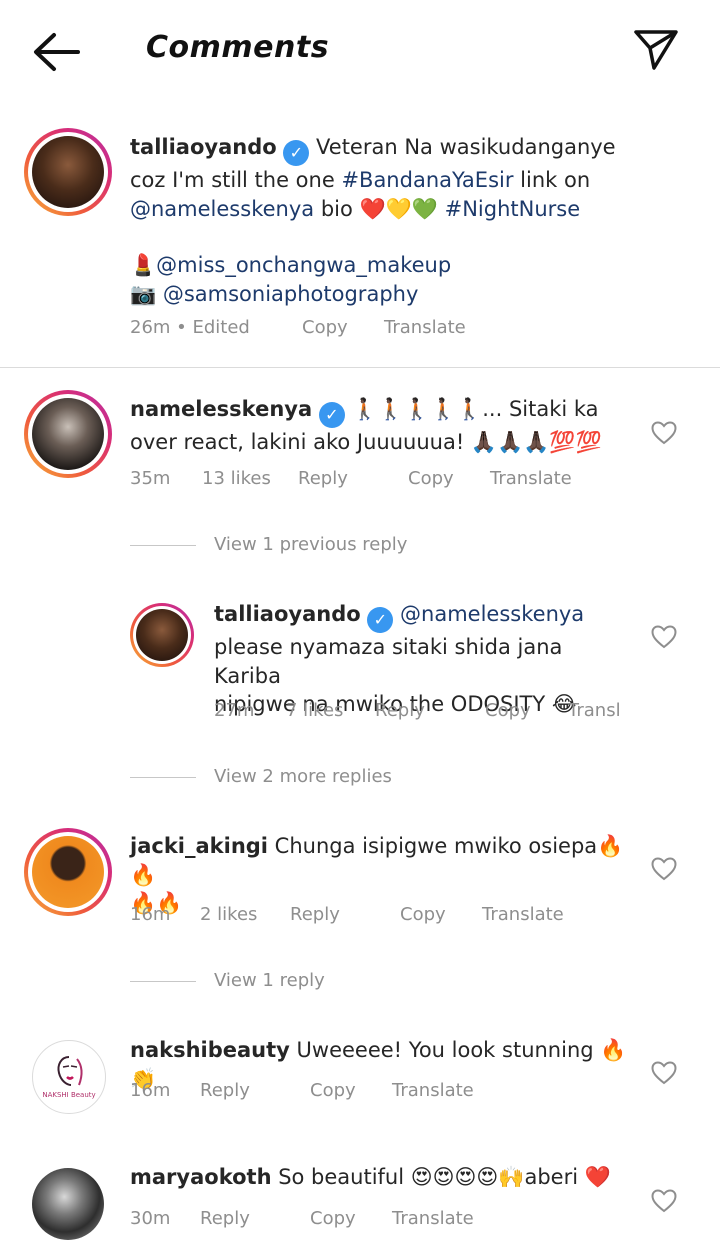 The width and height of the screenshot is (720, 1257). What do you see at coordinates (150, 1218) in the screenshot?
I see `timestamp: 30m` at bounding box center [150, 1218].